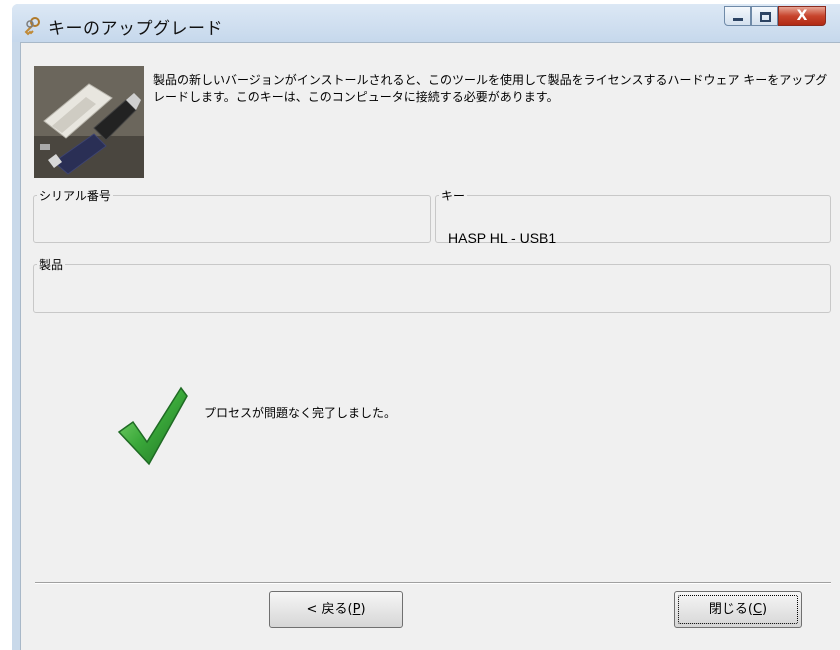 Image resolution: width=840 pixels, height=650 pixels. Describe the element at coordinates (453, 196) in the screenshot. I see `key-label: キー` at that location.